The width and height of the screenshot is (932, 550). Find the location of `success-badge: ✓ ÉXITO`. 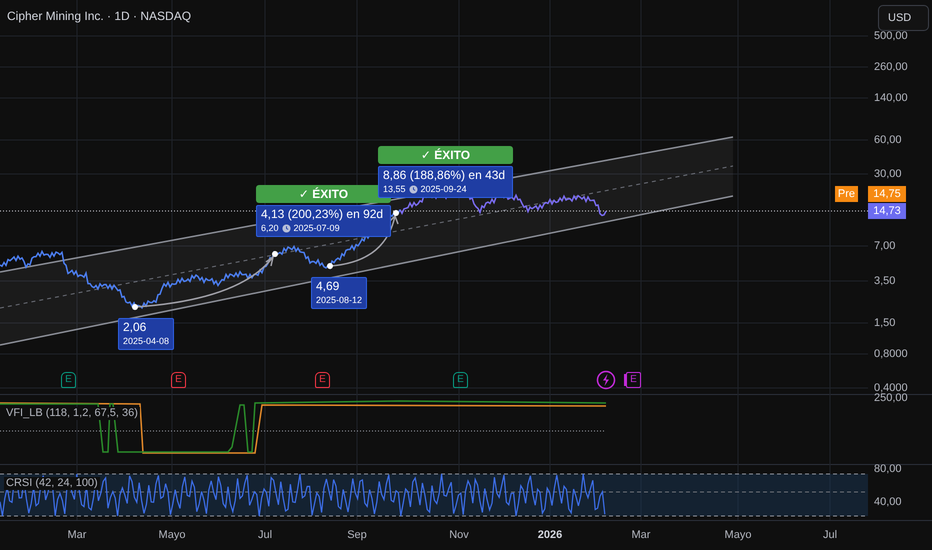

success-badge: ✓ ÉXITO is located at coordinates (445, 155).